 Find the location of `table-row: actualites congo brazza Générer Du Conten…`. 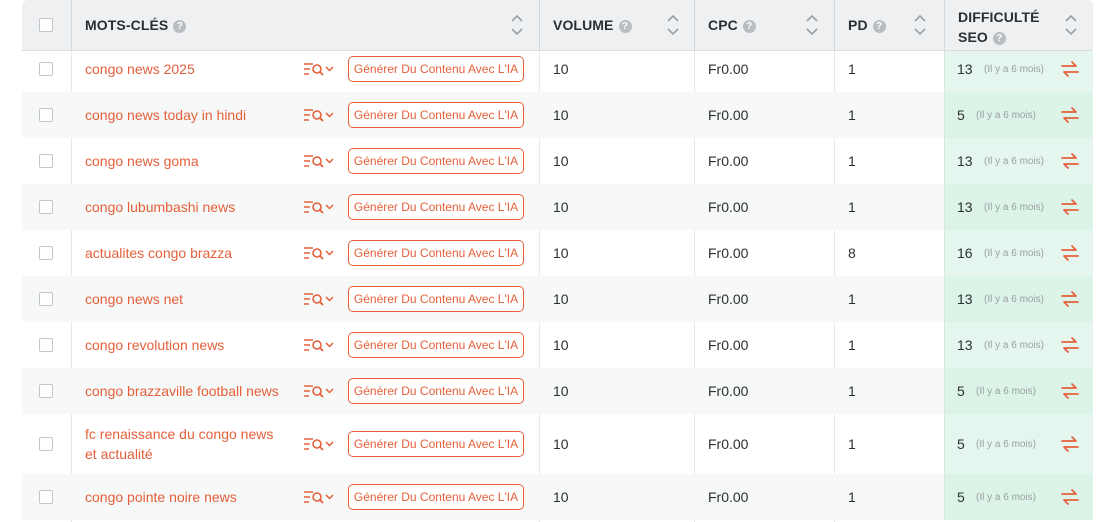

table-row: actualites congo brazza Générer Du Conten… is located at coordinates (557, 253).